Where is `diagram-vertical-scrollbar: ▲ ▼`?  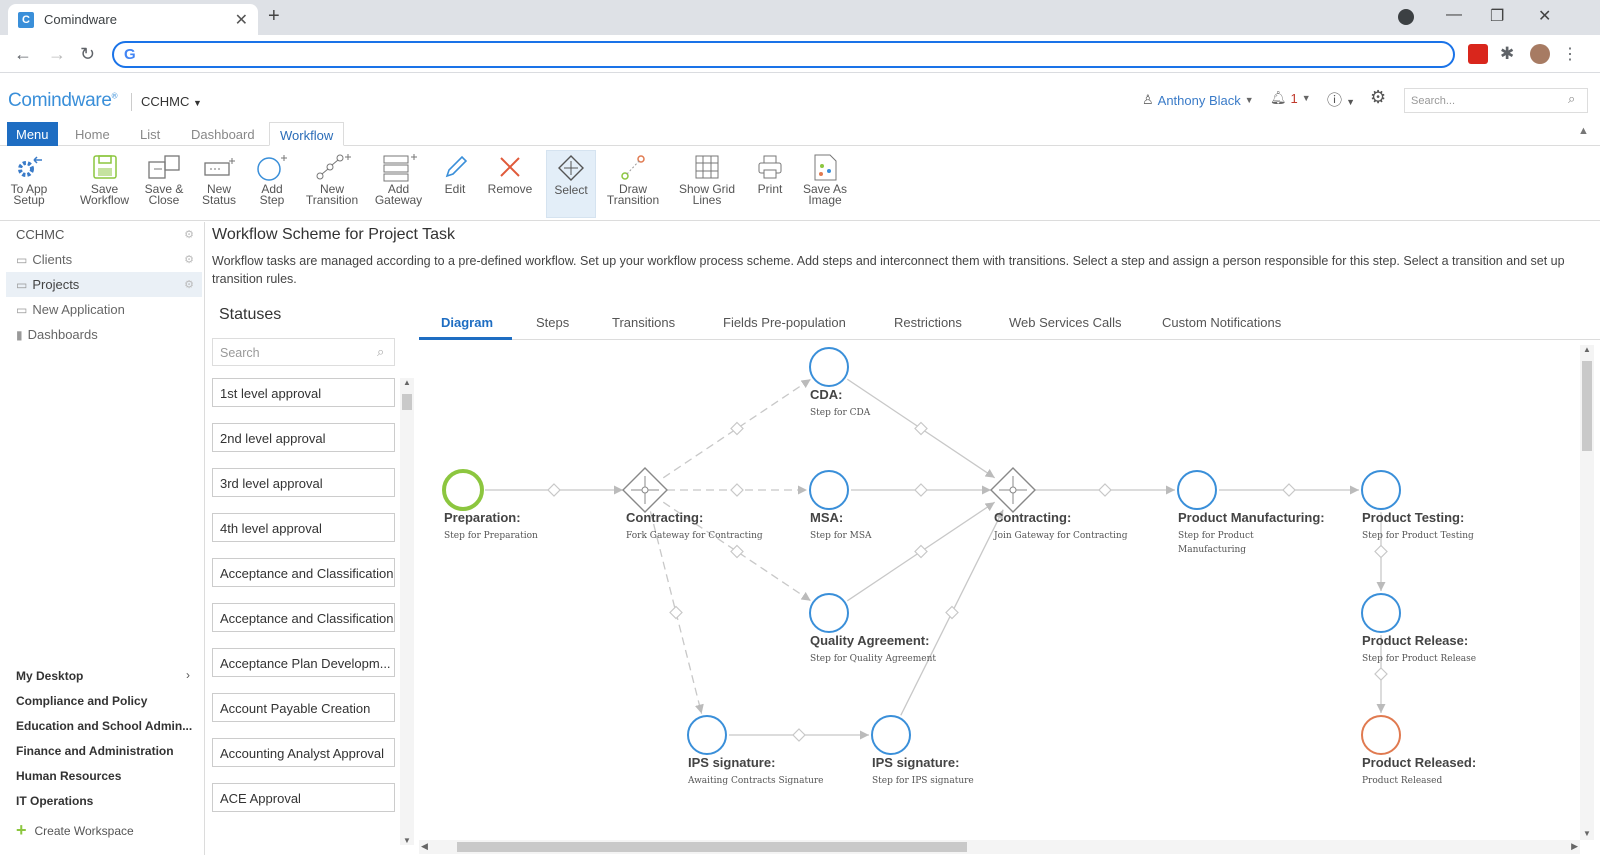 diagram-vertical-scrollbar: ▲ ▼ is located at coordinates (1587, 592).